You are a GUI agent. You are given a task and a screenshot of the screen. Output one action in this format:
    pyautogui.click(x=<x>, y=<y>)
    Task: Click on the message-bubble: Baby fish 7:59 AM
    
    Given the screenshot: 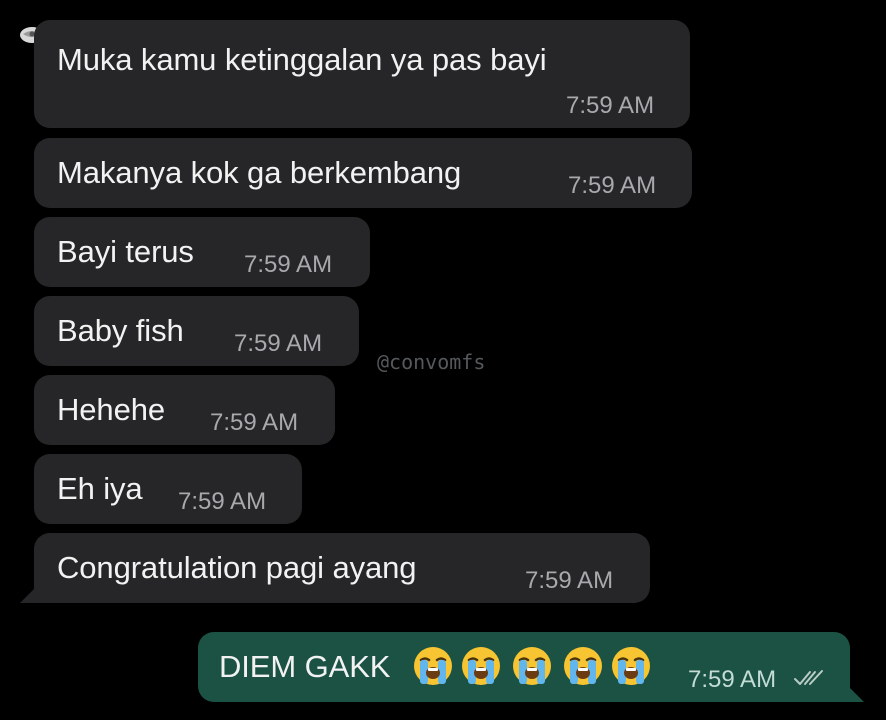 What is the action you would take?
    pyautogui.click(x=196, y=331)
    